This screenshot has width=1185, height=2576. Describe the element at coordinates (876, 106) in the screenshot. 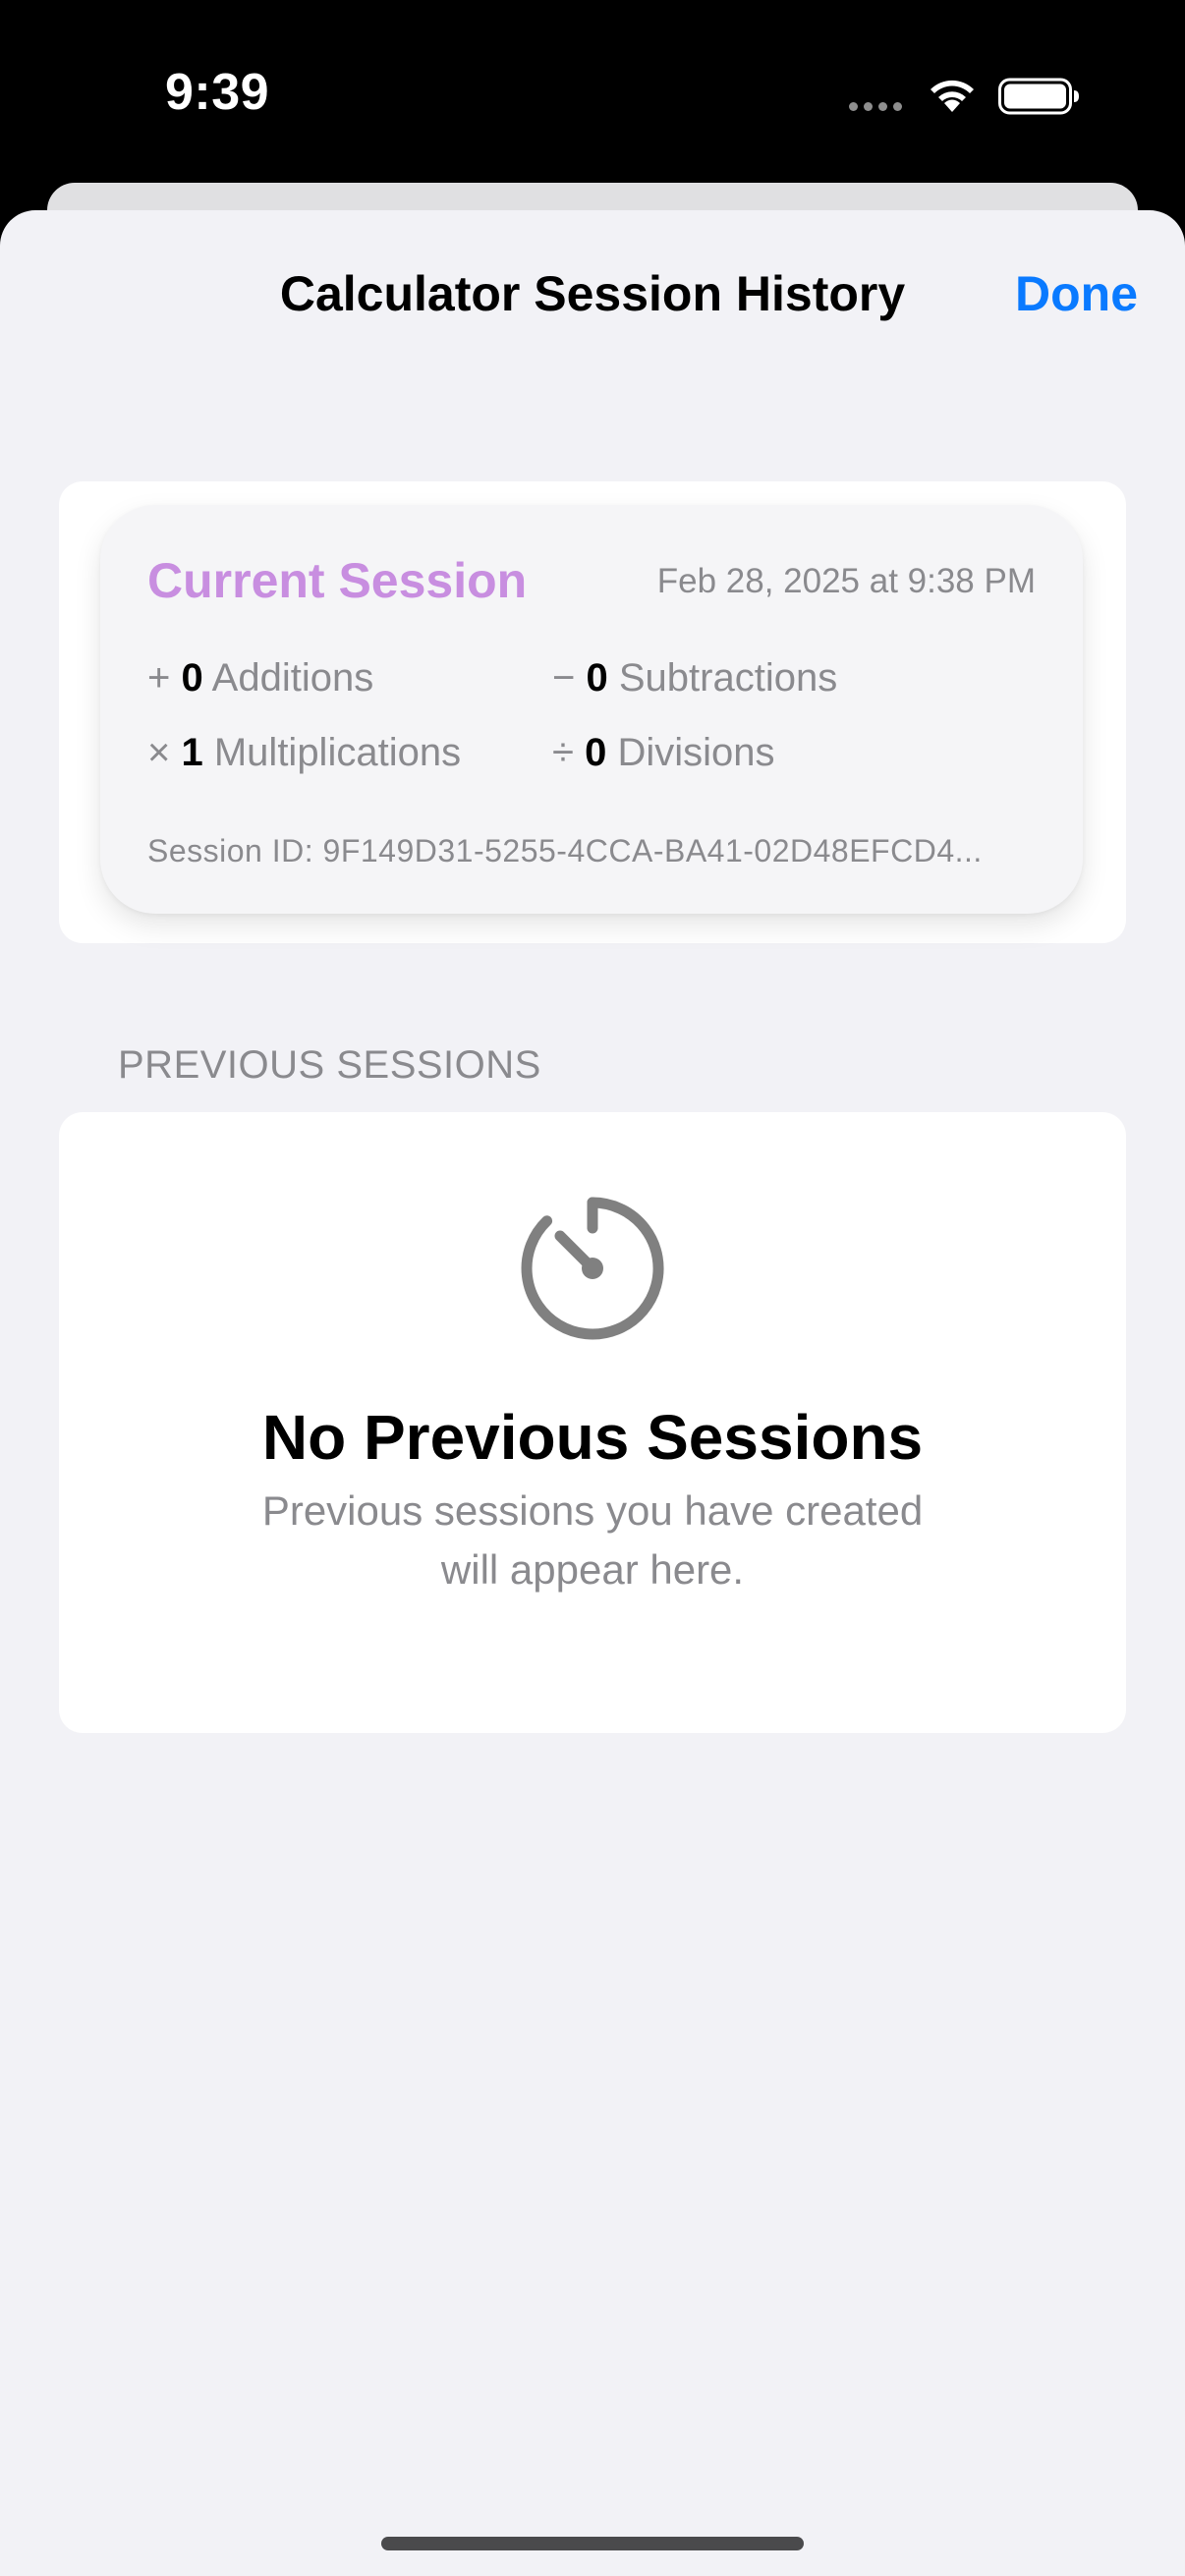

I see `cellular-signal-icon` at that location.